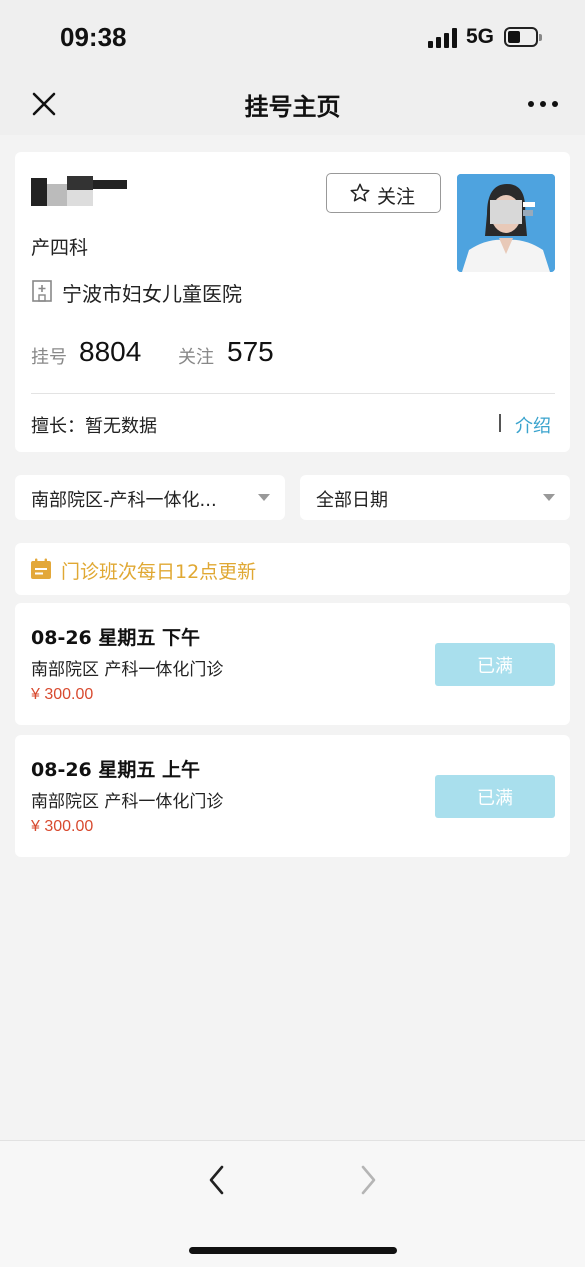 This screenshot has width=585, height=1267. Describe the element at coordinates (292, 569) in the screenshot. I see `schedule-notice: 门诊班次每日12点更新` at that location.